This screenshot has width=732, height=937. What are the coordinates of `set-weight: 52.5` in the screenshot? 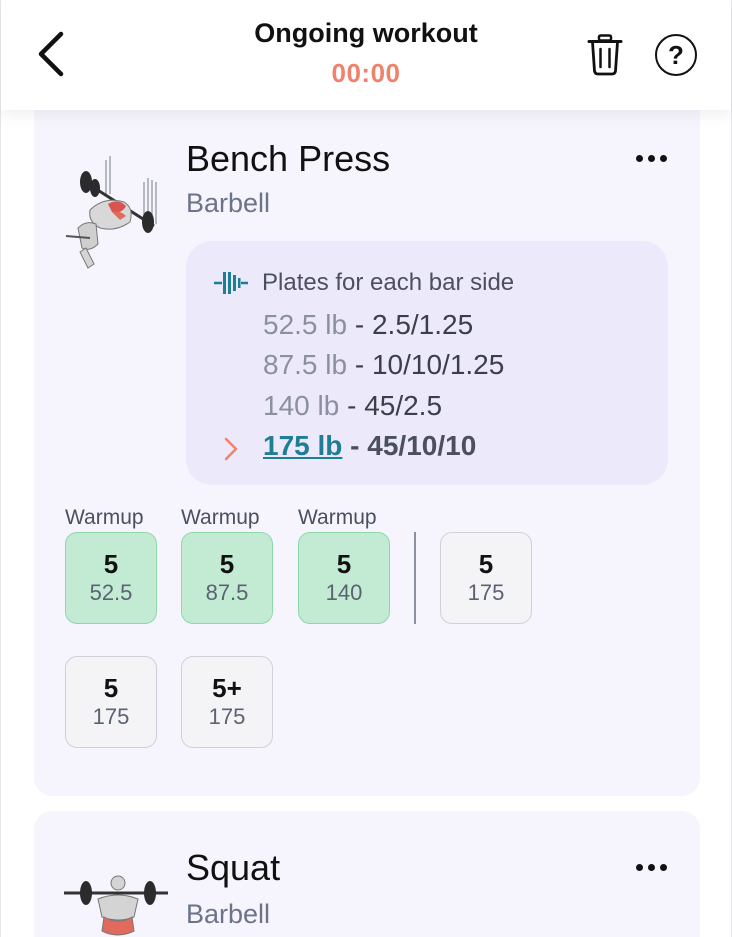 It's located at (111, 592).